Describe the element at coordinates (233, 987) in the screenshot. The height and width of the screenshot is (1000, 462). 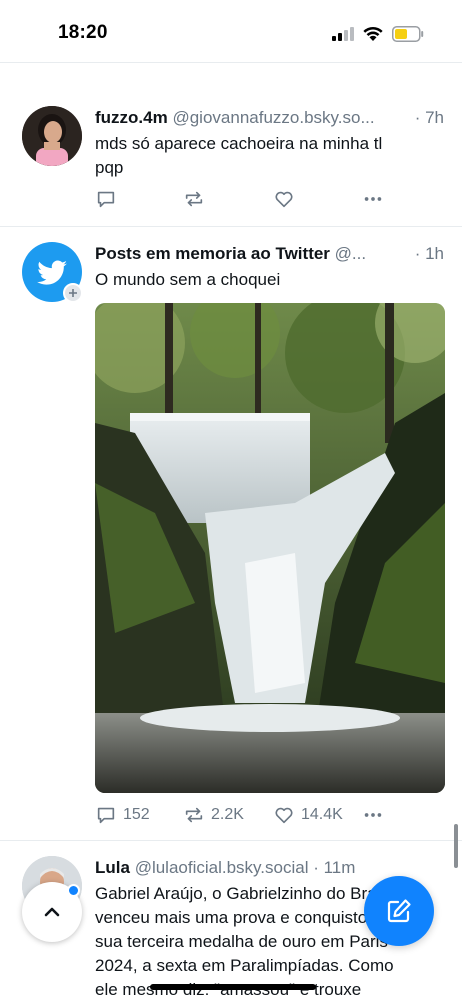
I see `home-indicator` at that location.